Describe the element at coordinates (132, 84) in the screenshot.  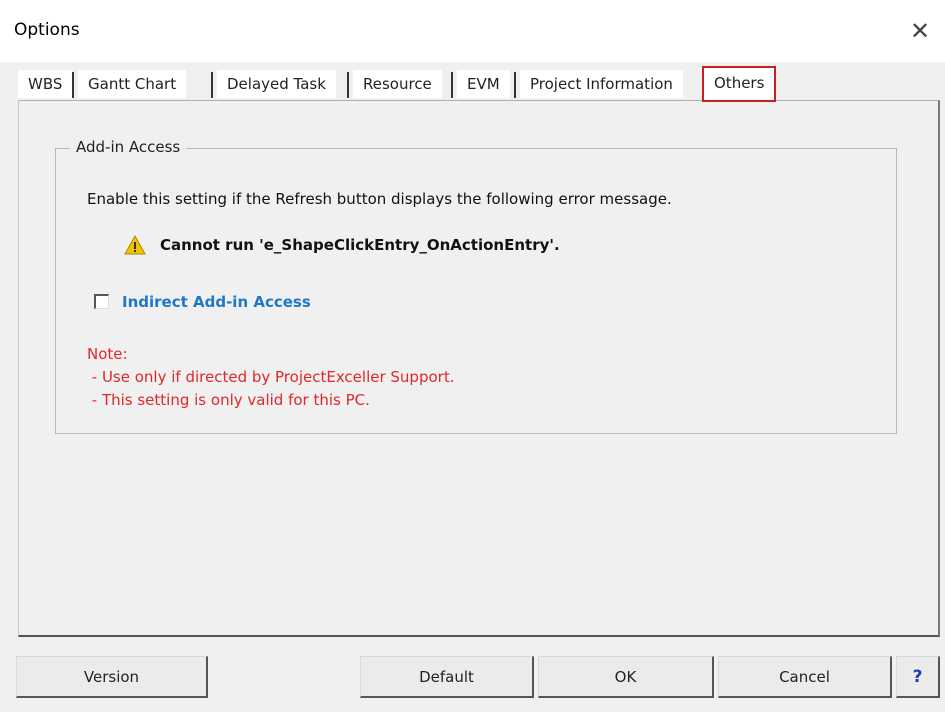
I see `tab-gantt-chart: Gantt Chart` at that location.